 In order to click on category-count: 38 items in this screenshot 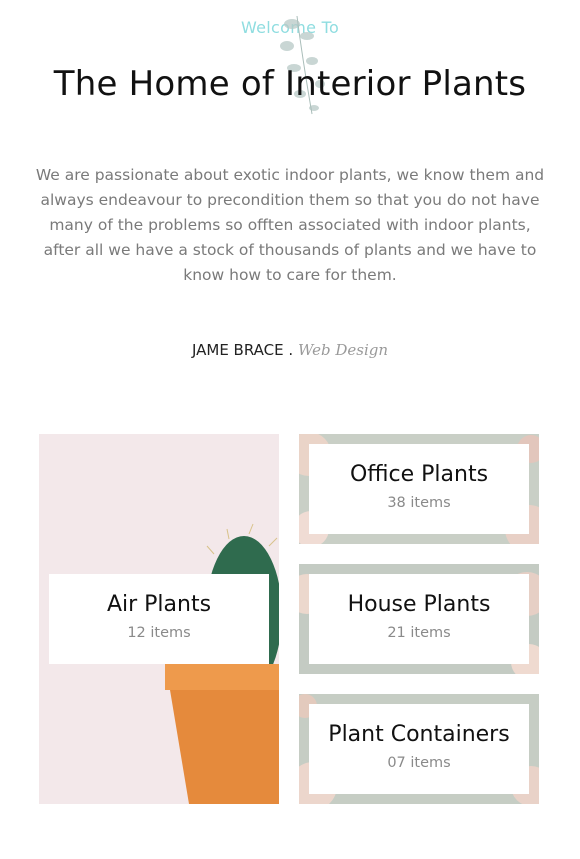, I will do `click(419, 503)`.